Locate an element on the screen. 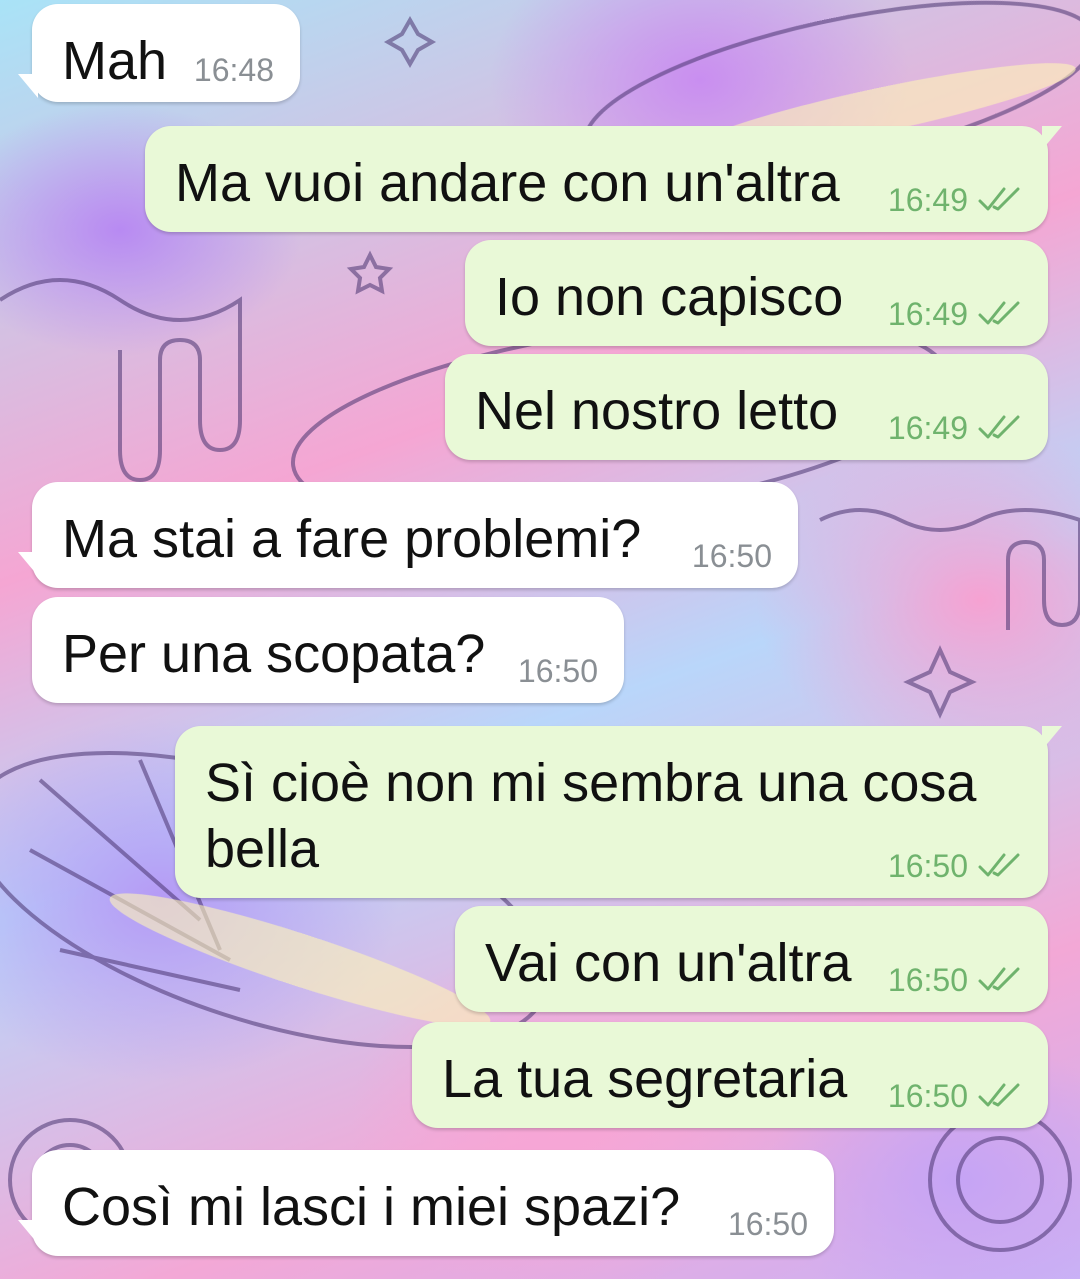 Image resolution: width=1080 pixels, height=1279 pixels. message-bubble-incoming: Mah 16:48 is located at coordinates (159, 53).